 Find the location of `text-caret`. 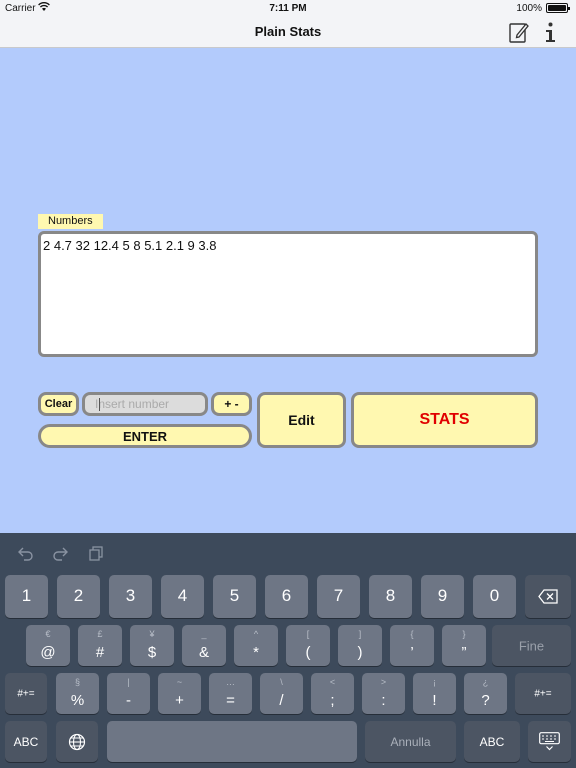

text-caret is located at coordinates (99, 404).